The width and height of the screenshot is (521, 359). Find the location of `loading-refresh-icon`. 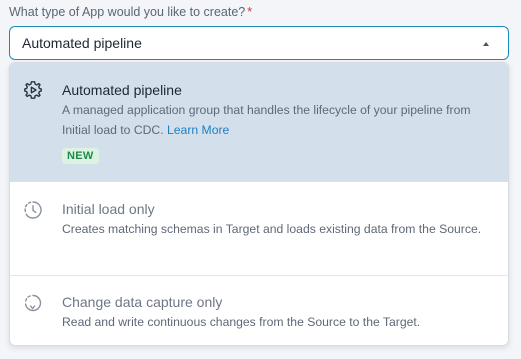

loading-refresh-icon is located at coordinates (33, 303).